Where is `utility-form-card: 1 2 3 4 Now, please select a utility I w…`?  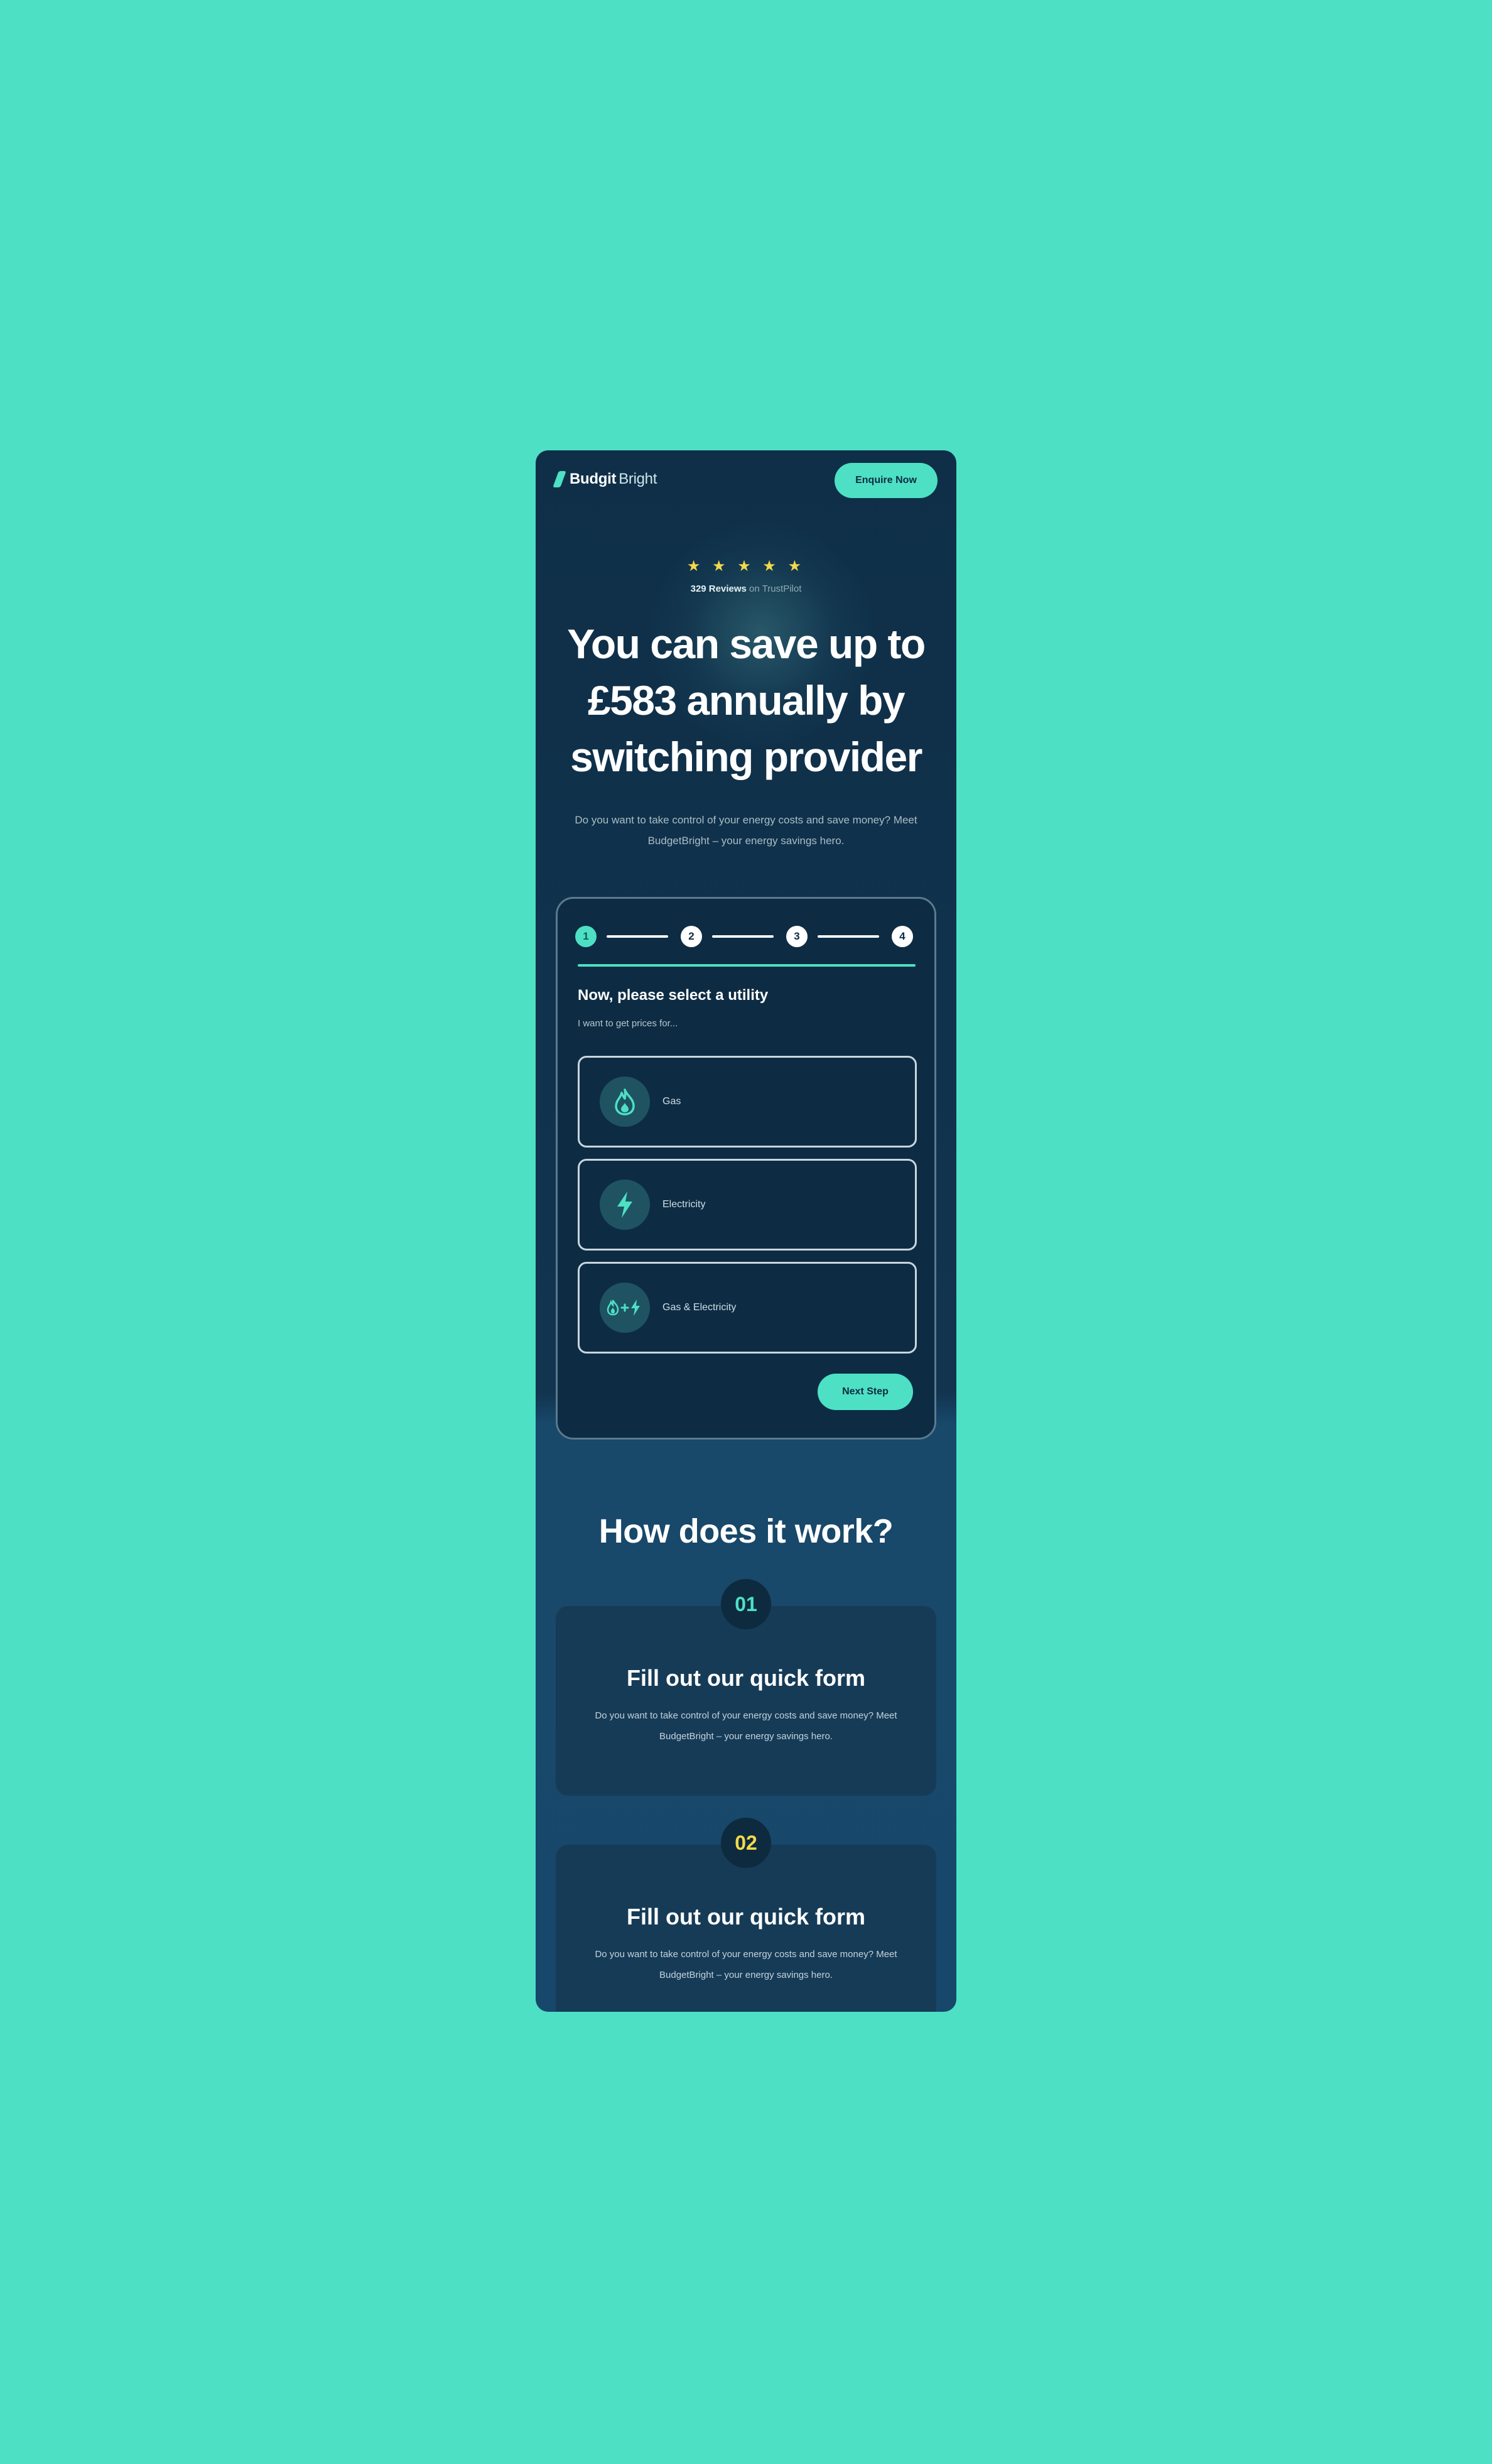
utility-form-card: 1 2 3 4 Now, please select a utility I w… is located at coordinates (746, 1168).